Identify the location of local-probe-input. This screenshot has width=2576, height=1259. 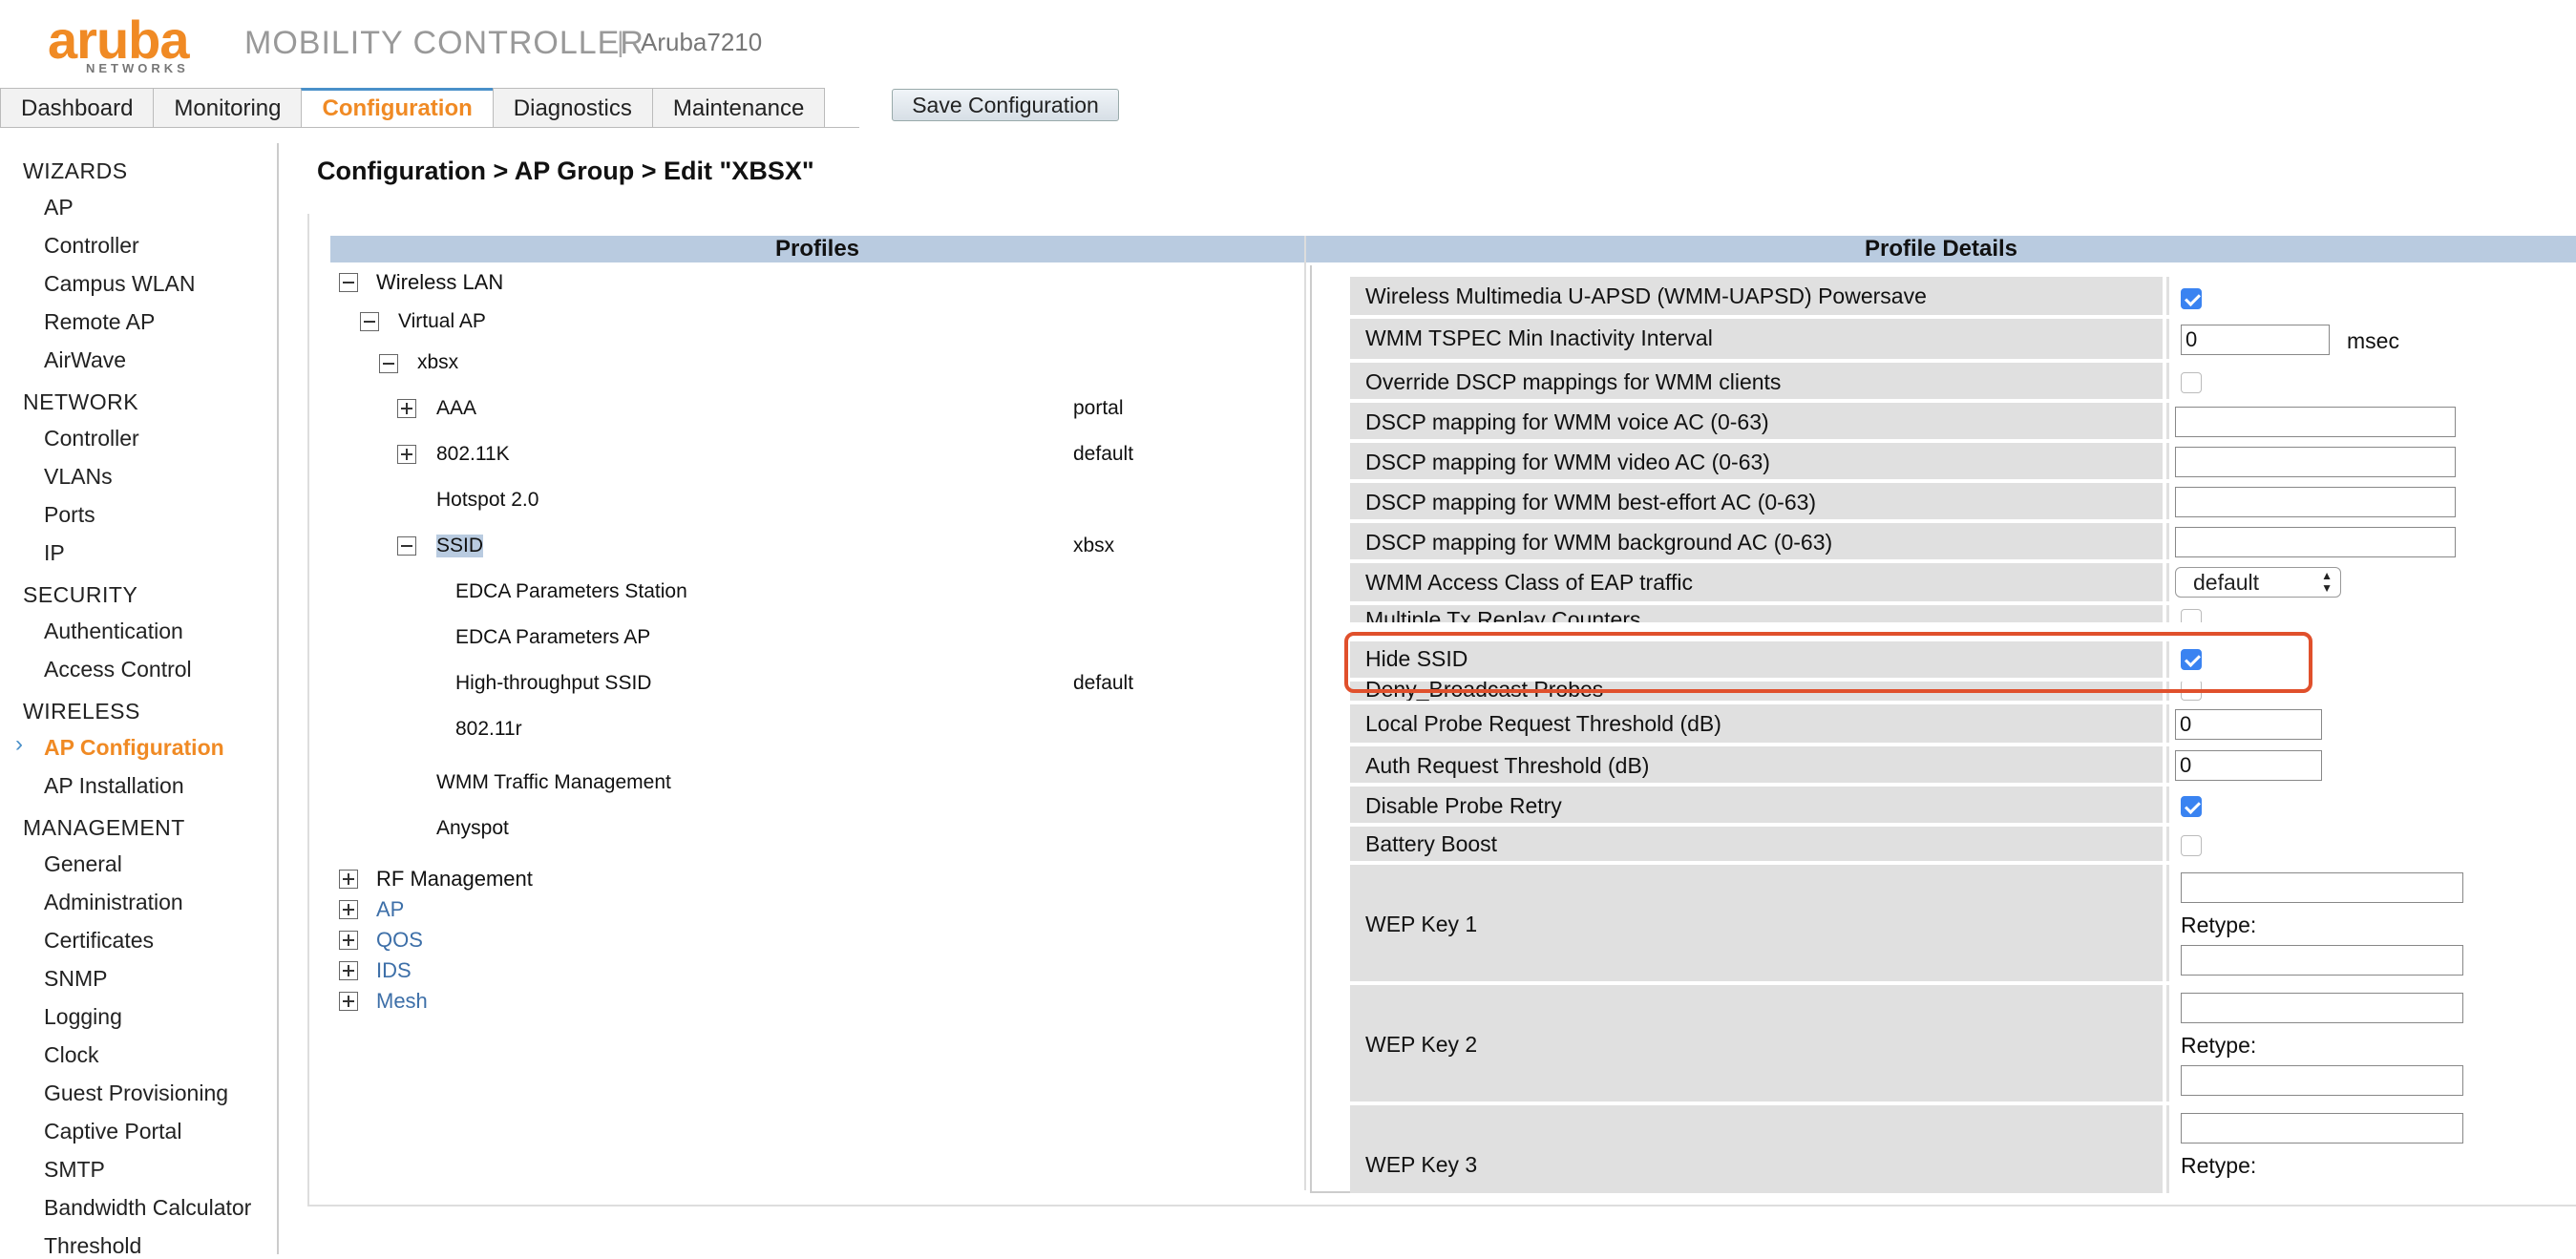
(2248, 725).